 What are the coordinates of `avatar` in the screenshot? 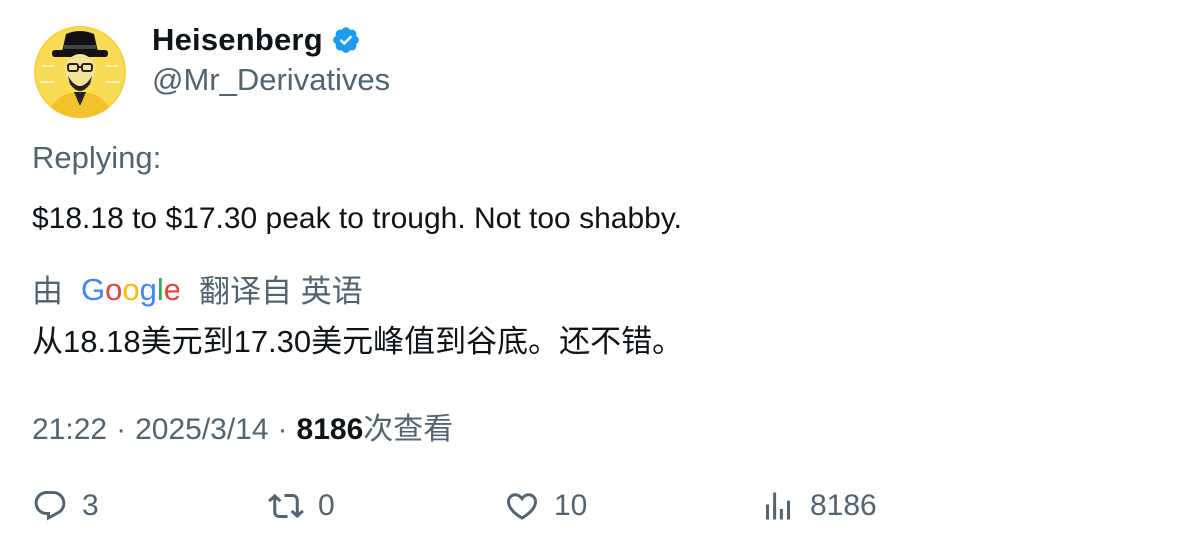 It's located at (80, 72).